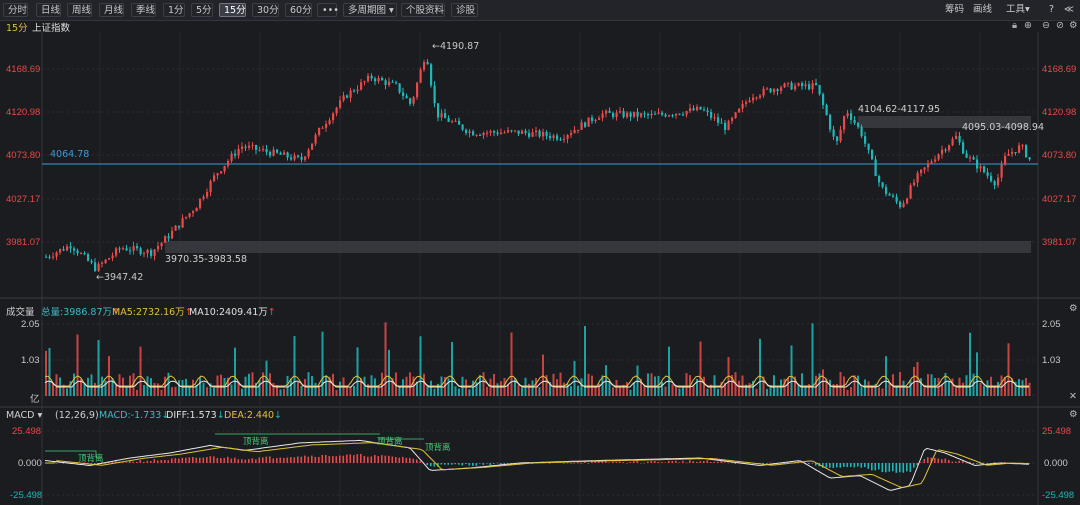  I want to click on add-circle-icon: ⊕, so click(1028, 25).